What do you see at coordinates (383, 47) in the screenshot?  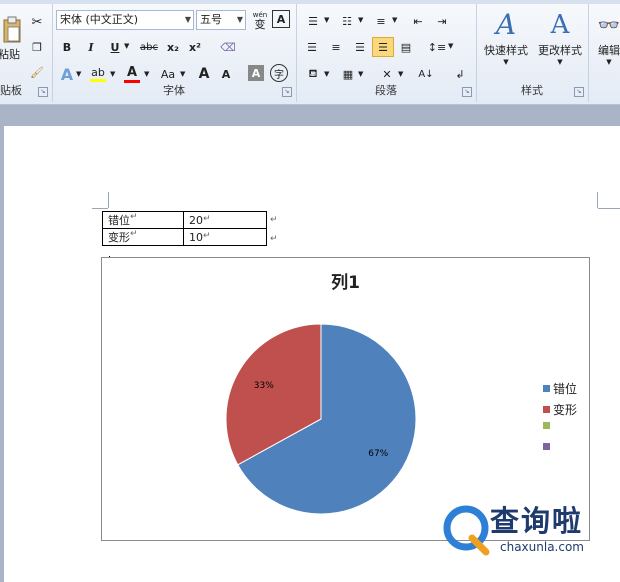 I see `justify-button: ☰` at bounding box center [383, 47].